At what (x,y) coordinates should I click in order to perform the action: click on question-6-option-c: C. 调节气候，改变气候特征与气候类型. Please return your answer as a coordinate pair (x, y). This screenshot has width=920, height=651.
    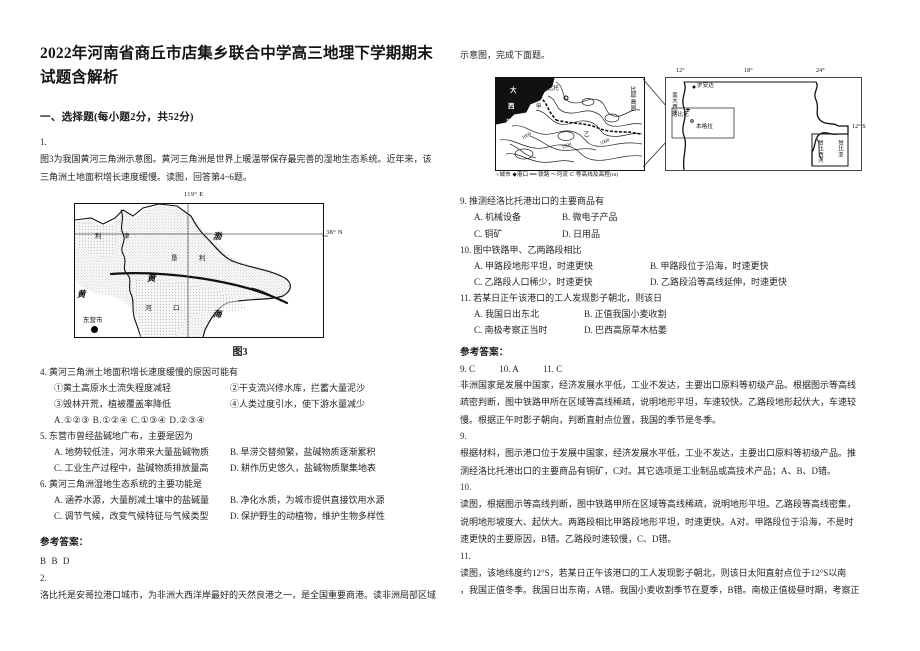
    Looking at the image, I should click on (131, 516).